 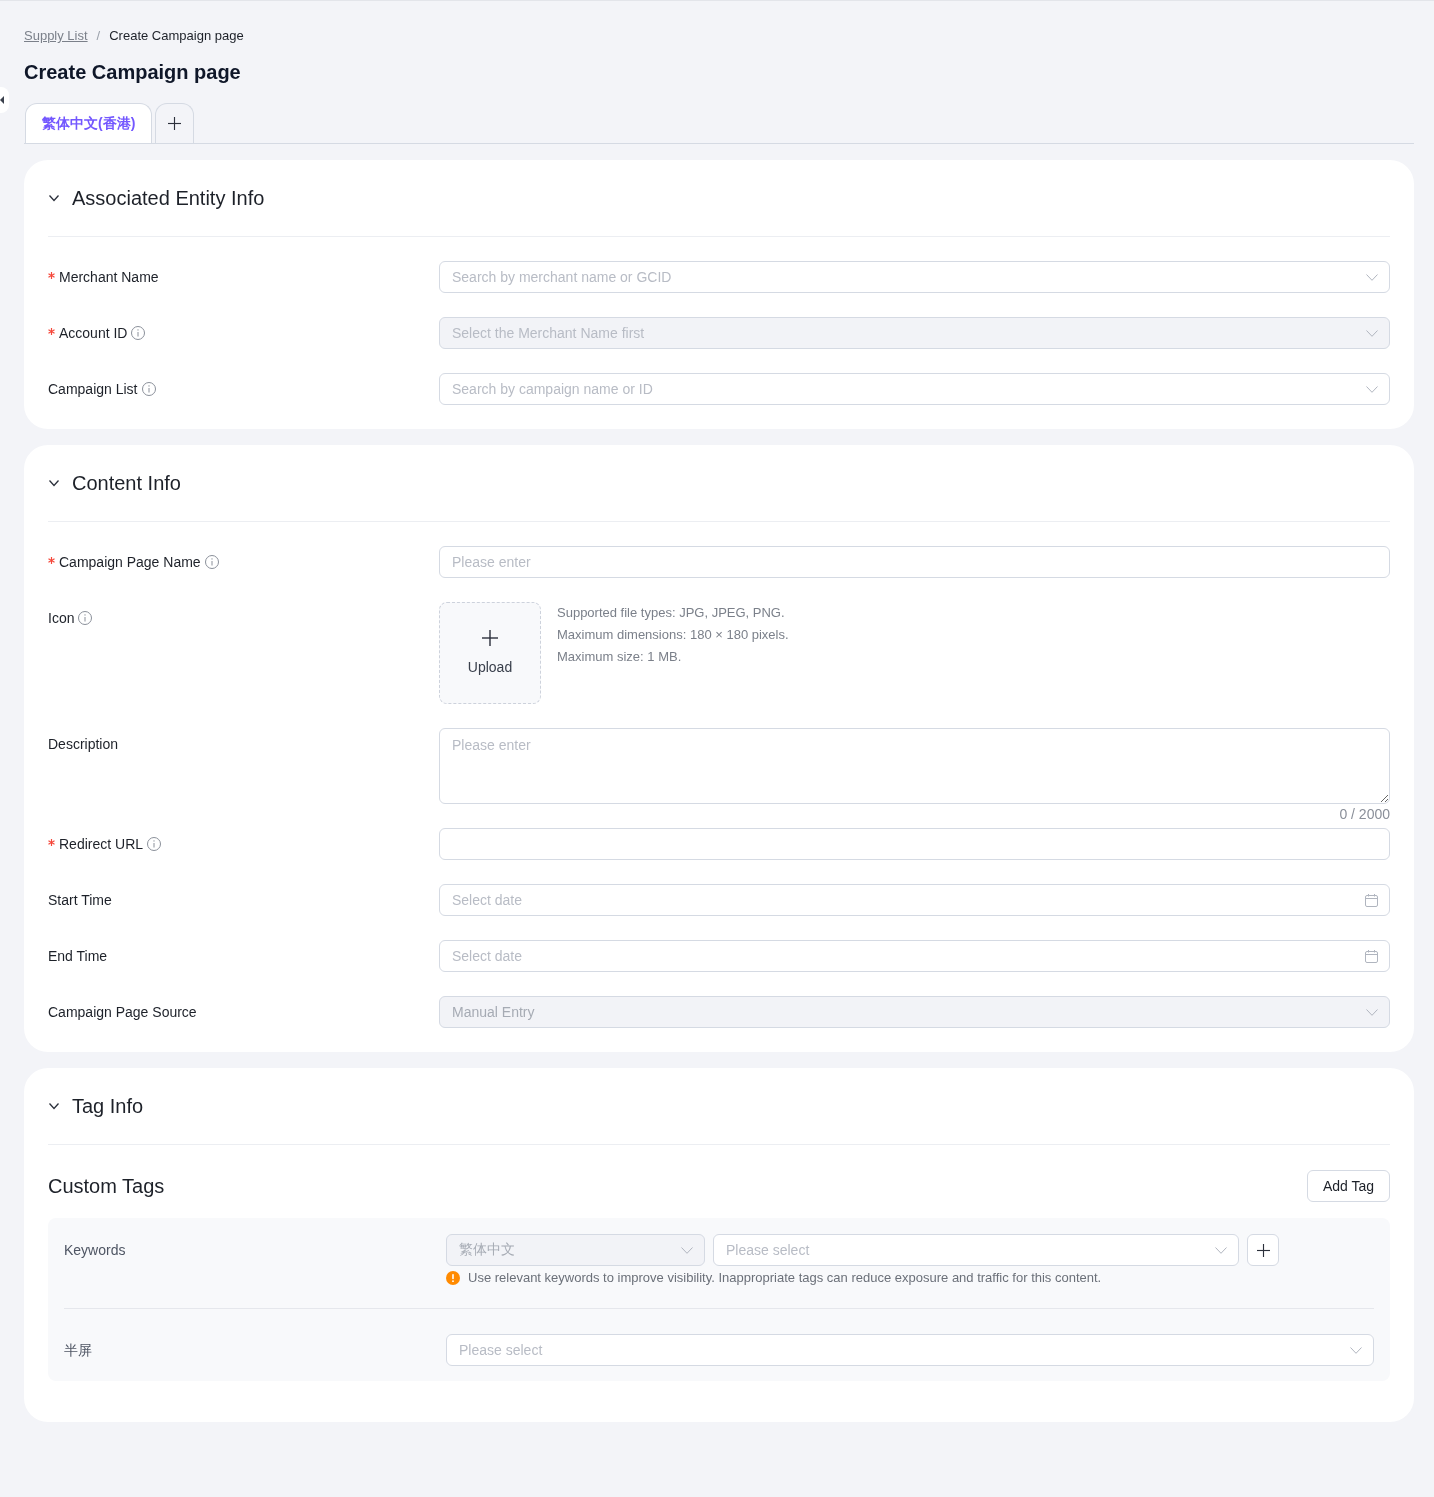 I want to click on input-field, so click(x=914, y=844).